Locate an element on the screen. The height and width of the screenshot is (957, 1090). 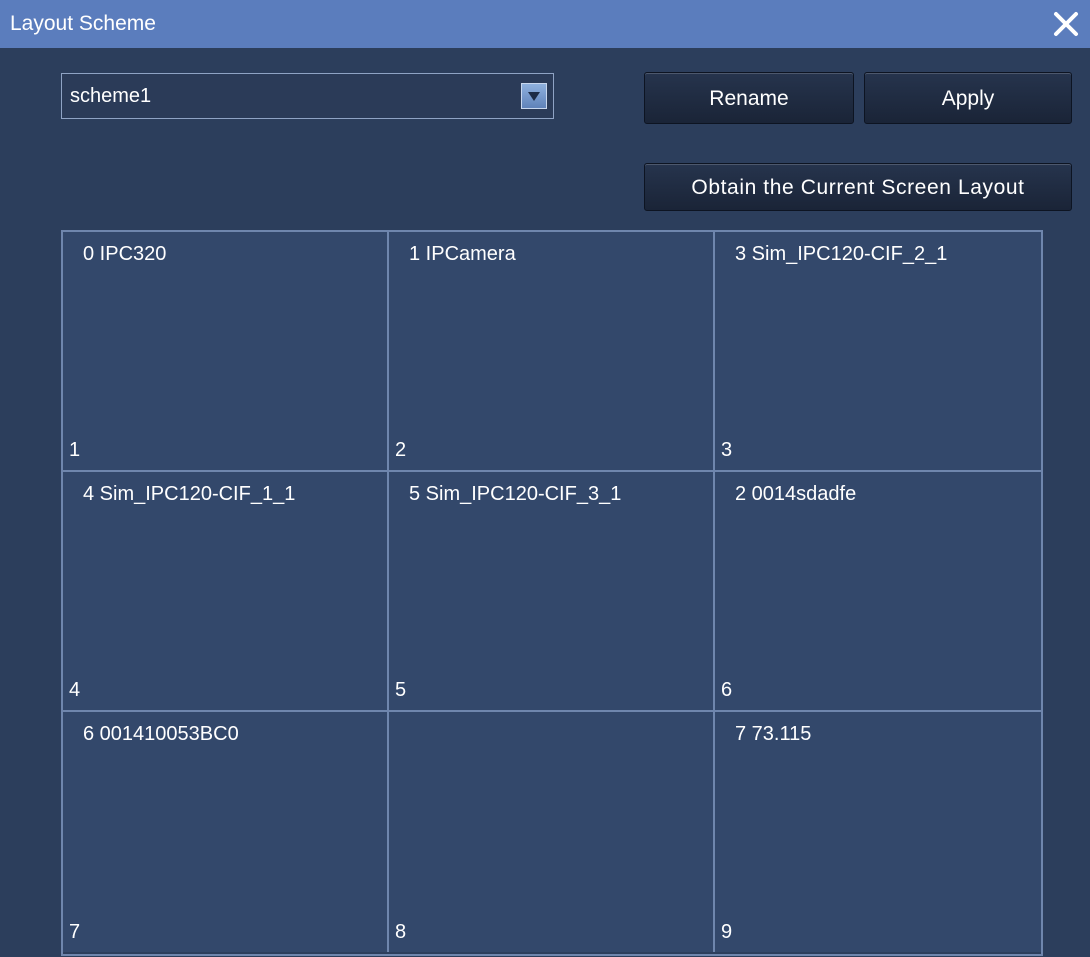
layout-cell: 6 001410053BC0 7 is located at coordinates (226, 832).